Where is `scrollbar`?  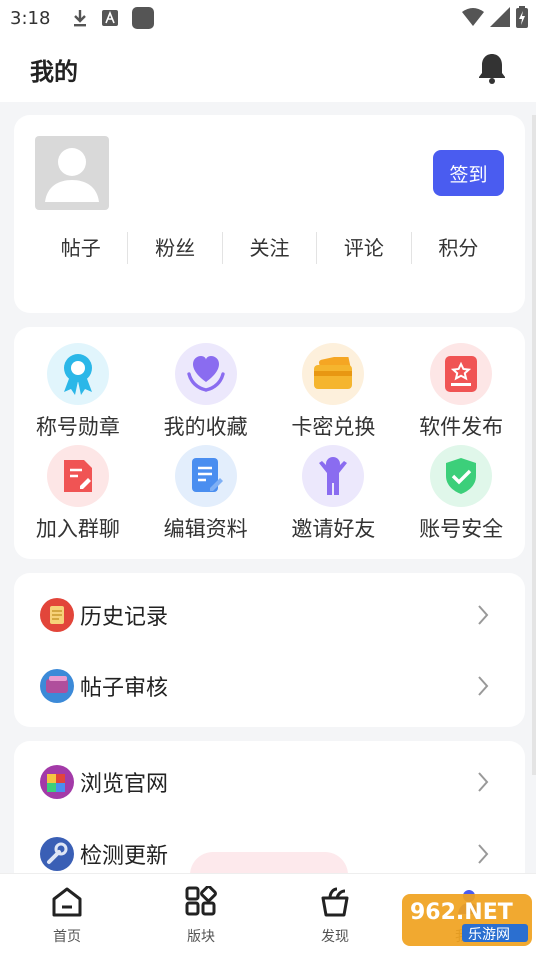 scrollbar is located at coordinates (534, 445).